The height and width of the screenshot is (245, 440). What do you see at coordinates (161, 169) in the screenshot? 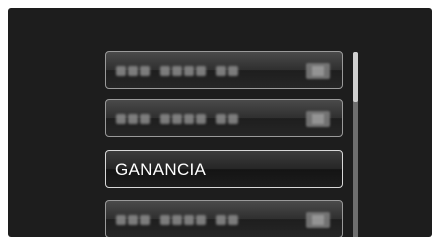
I see `menu-item-label: GANANCIA` at bounding box center [161, 169].